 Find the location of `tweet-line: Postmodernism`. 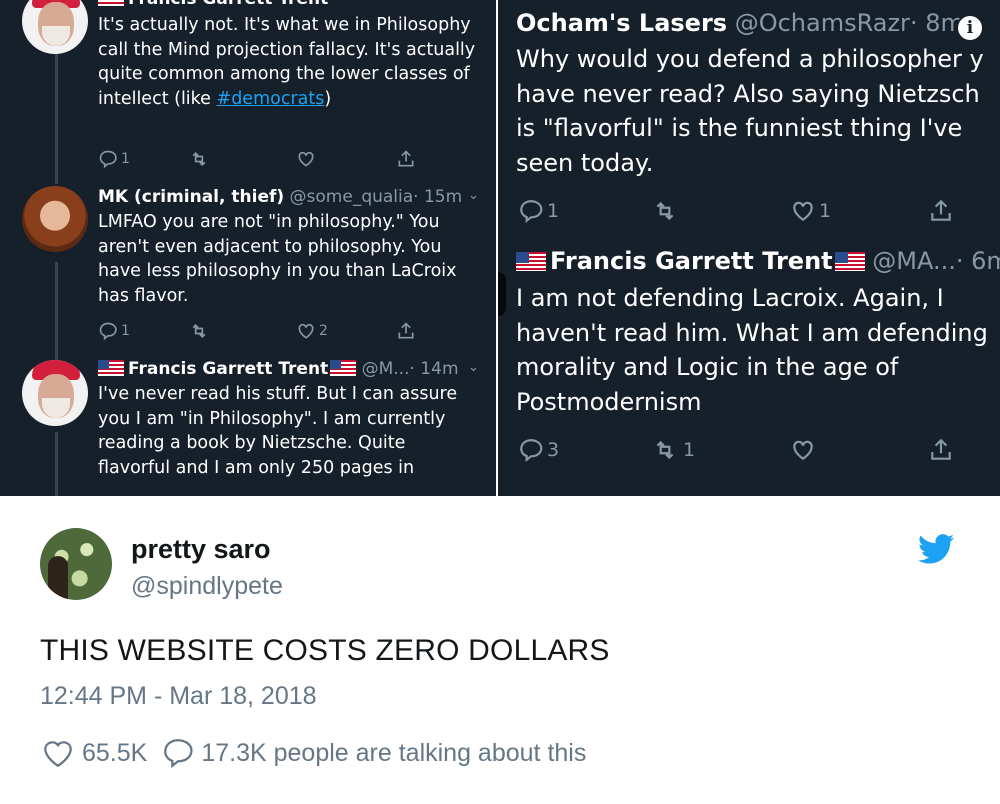

tweet-line: Postmodernism is located at coordinates (609, 401).